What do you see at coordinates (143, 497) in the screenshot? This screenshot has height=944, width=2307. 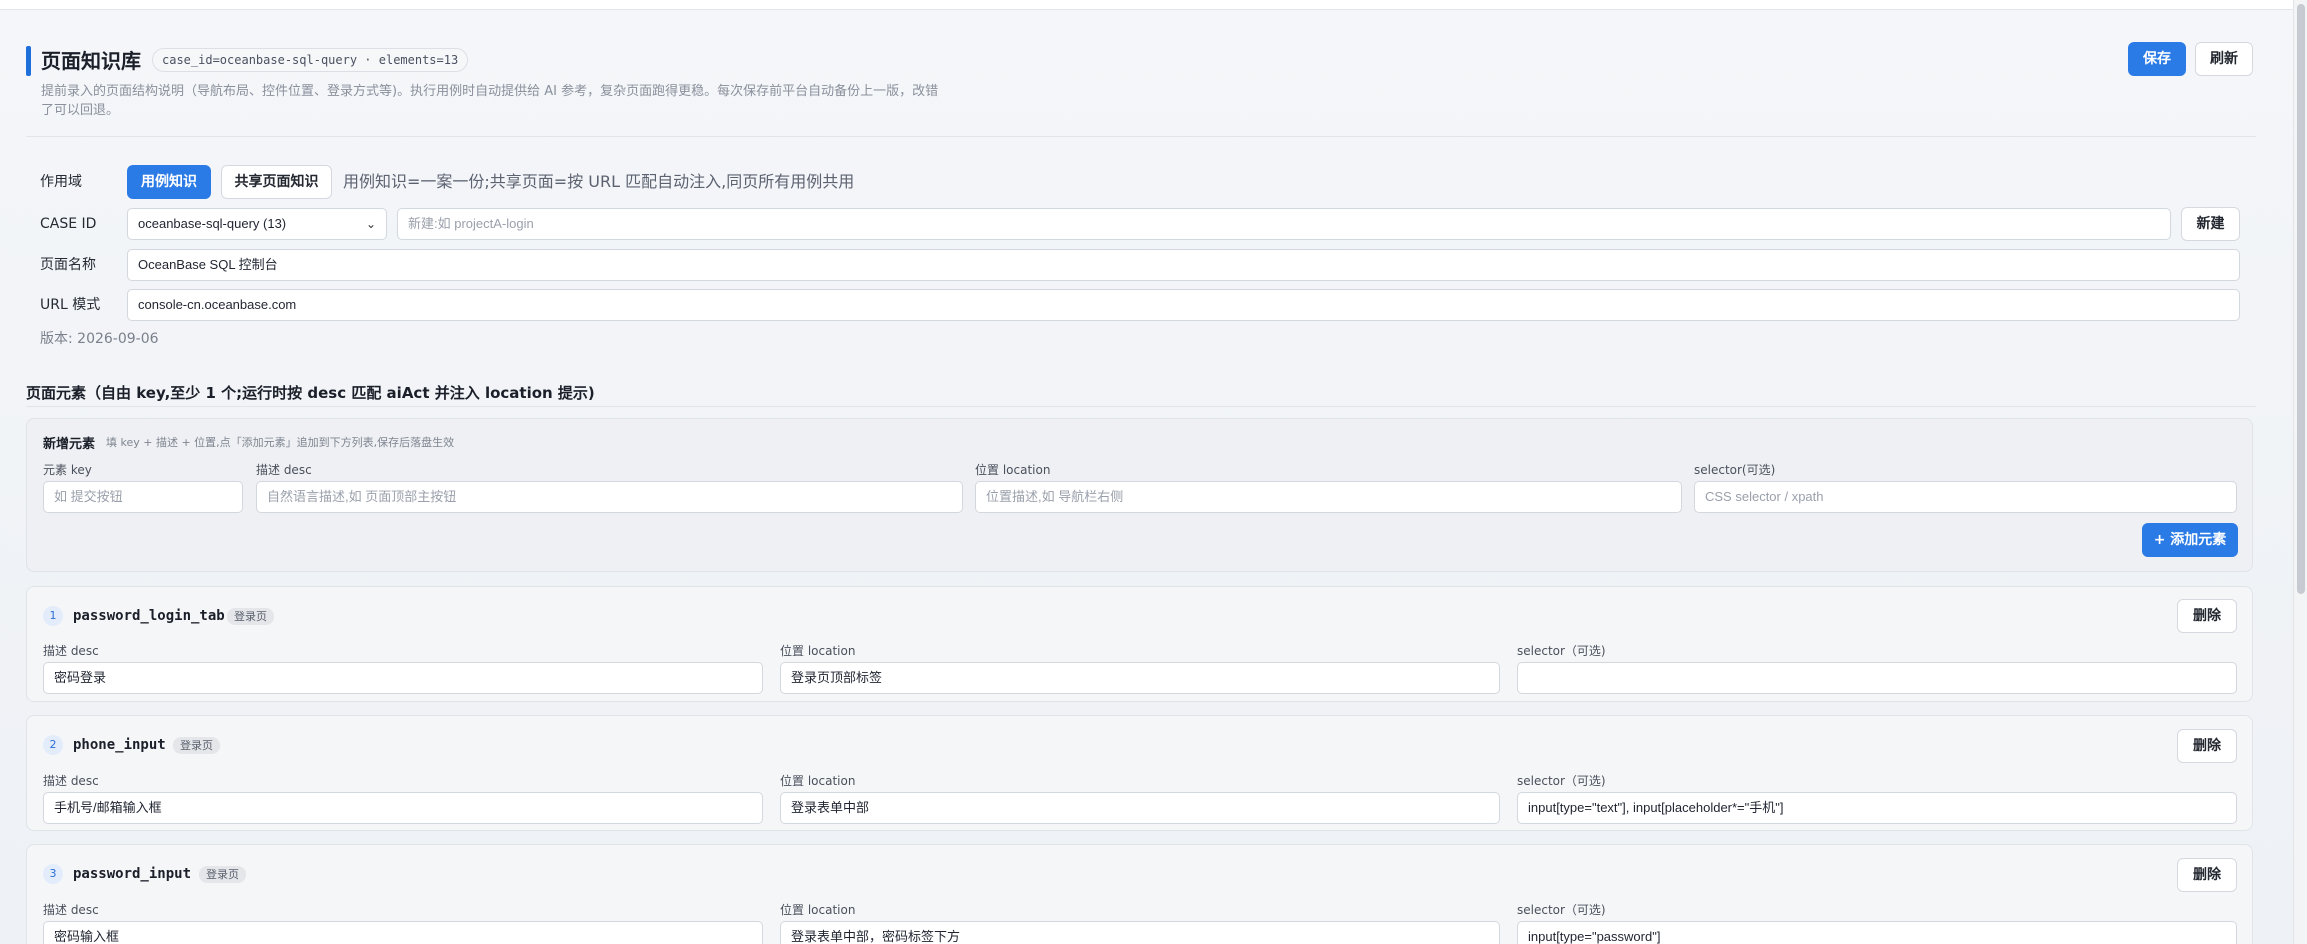 I see `element-key-input: 如 提交按钮` at bounding box center [143, 497].